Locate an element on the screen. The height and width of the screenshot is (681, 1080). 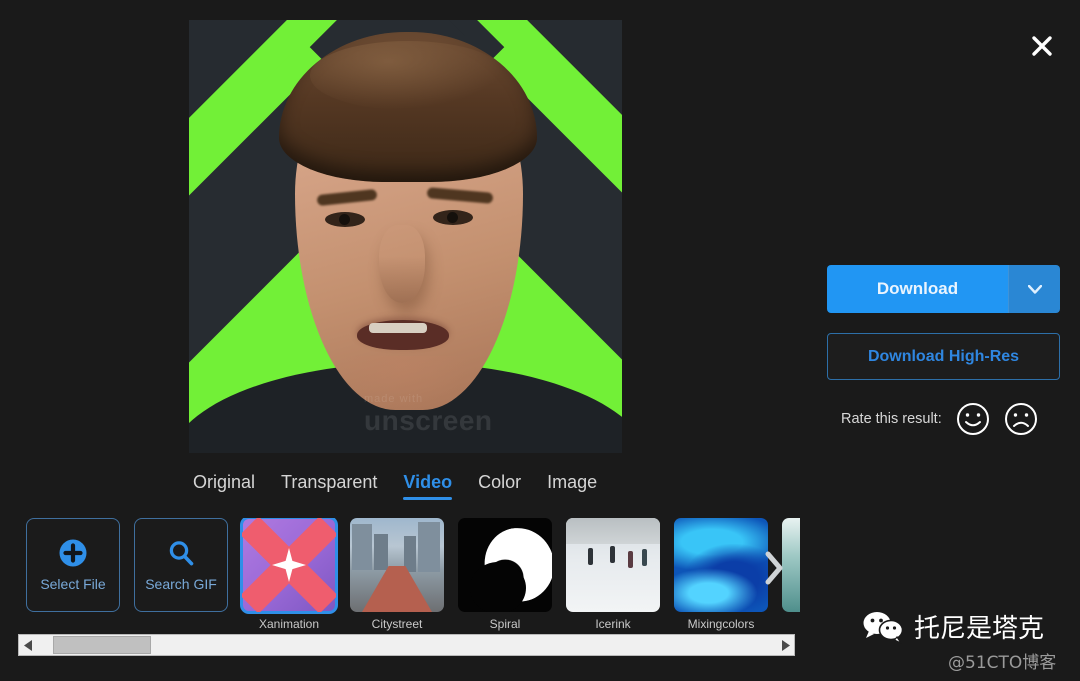
thumbnail-xanimation-label: Xanimation is located at coordinates (289, 624).